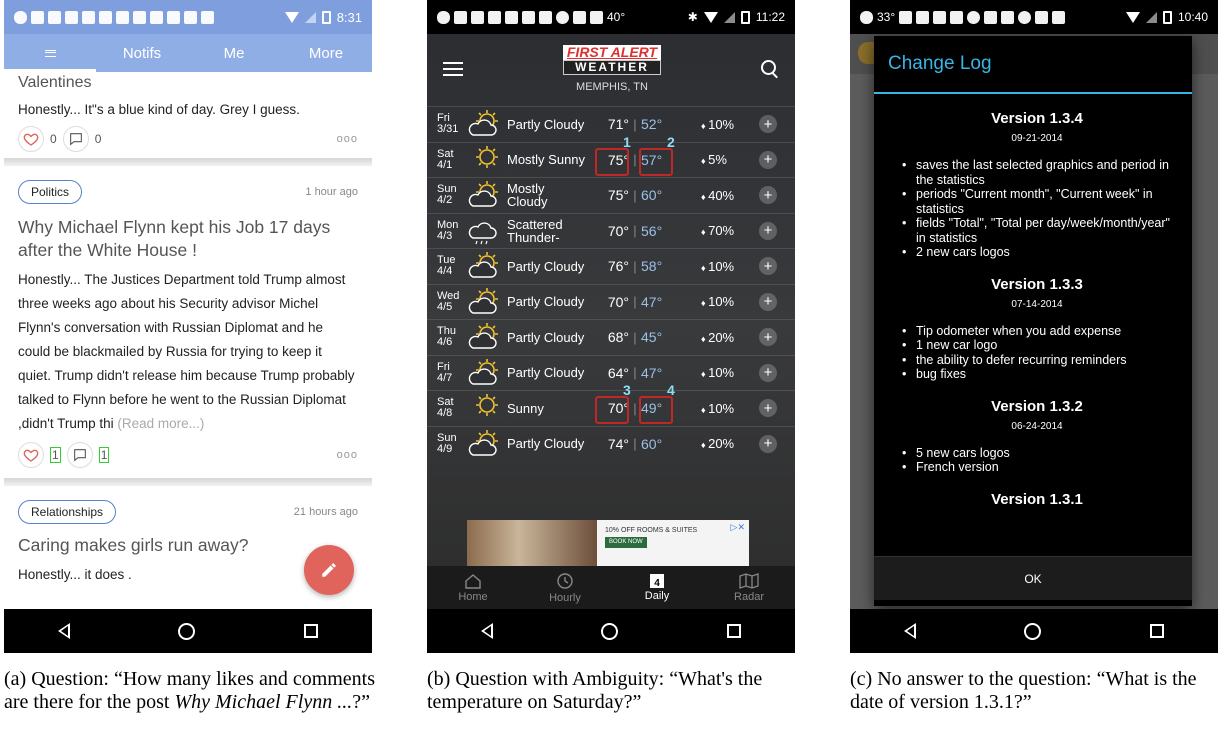 This screenshot has height=756, width=1222. I want to click on forecast-row: Thu 4/6 Partly Cloudy 68° | 45° ♦ 20% +, so click(611, 337).